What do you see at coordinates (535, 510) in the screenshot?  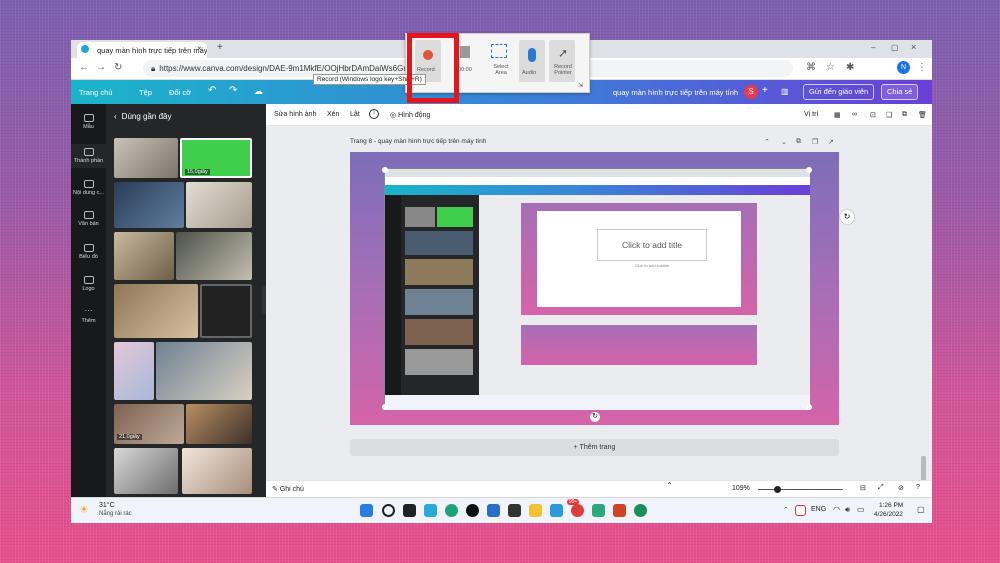 I see `file-explorer-icon` at bounding box center [535, 510].